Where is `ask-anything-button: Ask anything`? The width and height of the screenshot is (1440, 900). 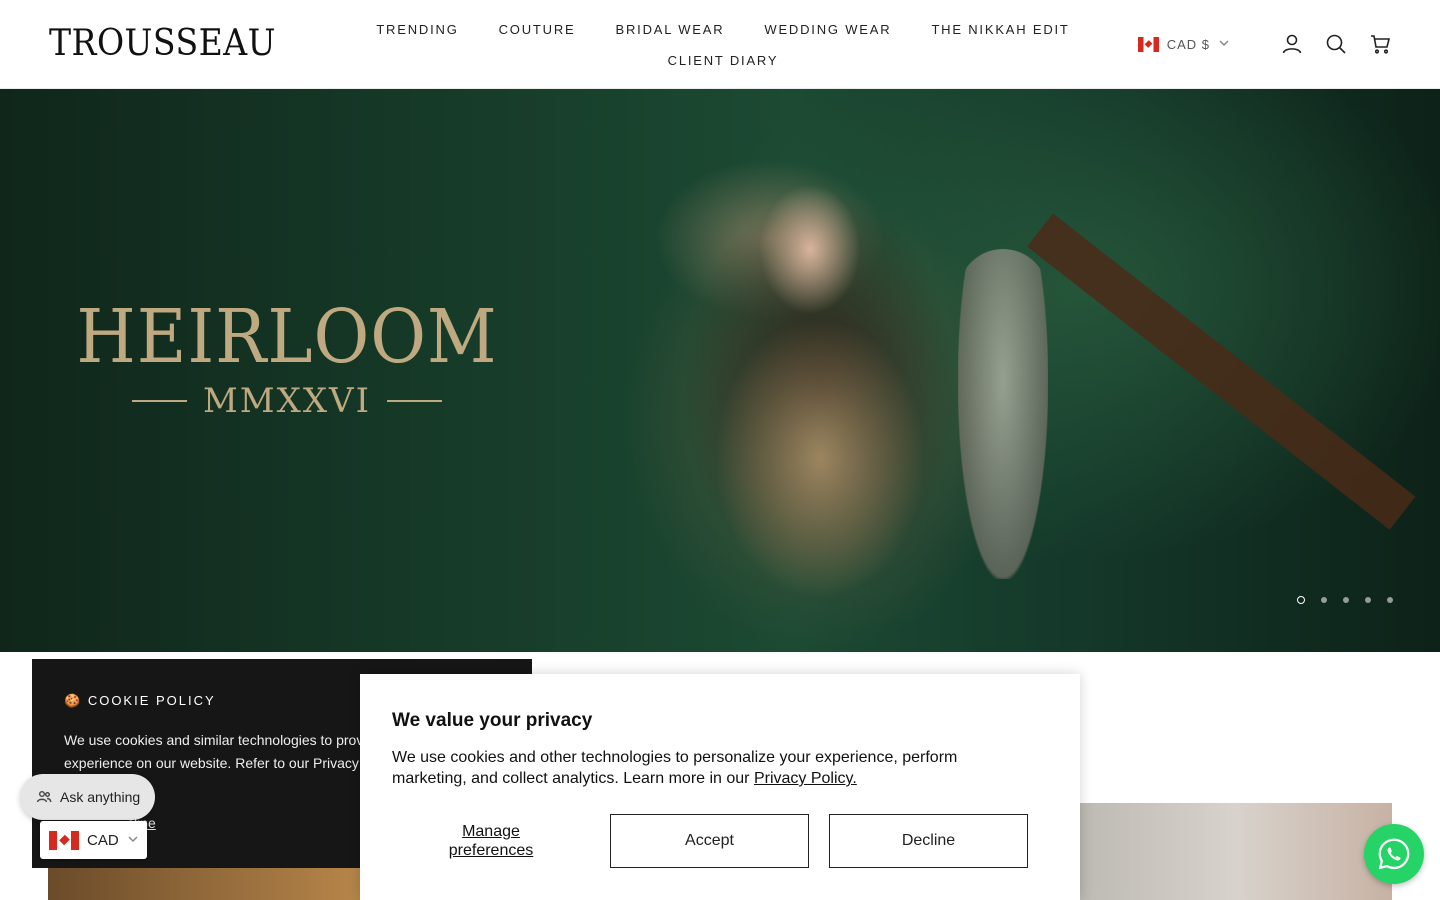
ask-anything-button: Ask anything is located at coordinates (87, 797).